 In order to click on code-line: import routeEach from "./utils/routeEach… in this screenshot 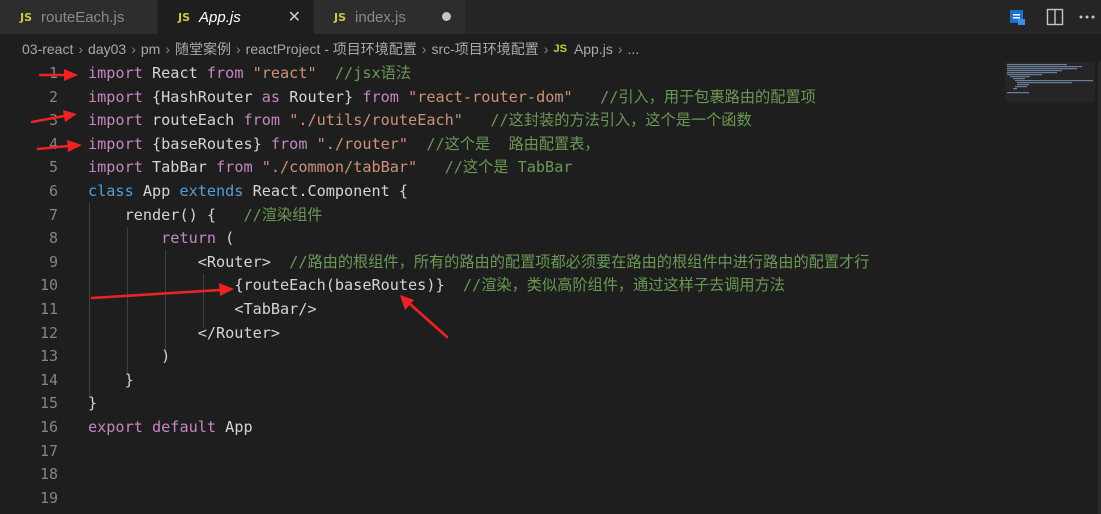, I will do `click(543, 121)`.